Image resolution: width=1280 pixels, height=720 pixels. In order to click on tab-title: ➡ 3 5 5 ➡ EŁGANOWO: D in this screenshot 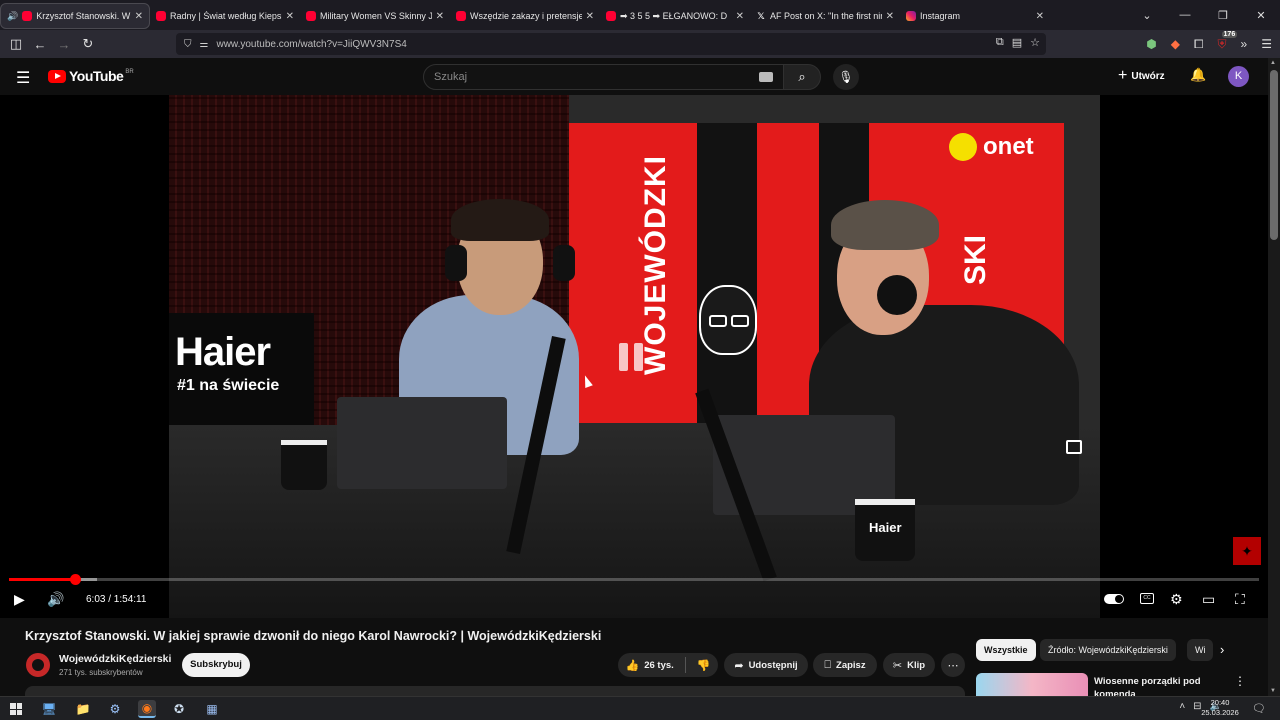, I will do `click(674, 15)`.